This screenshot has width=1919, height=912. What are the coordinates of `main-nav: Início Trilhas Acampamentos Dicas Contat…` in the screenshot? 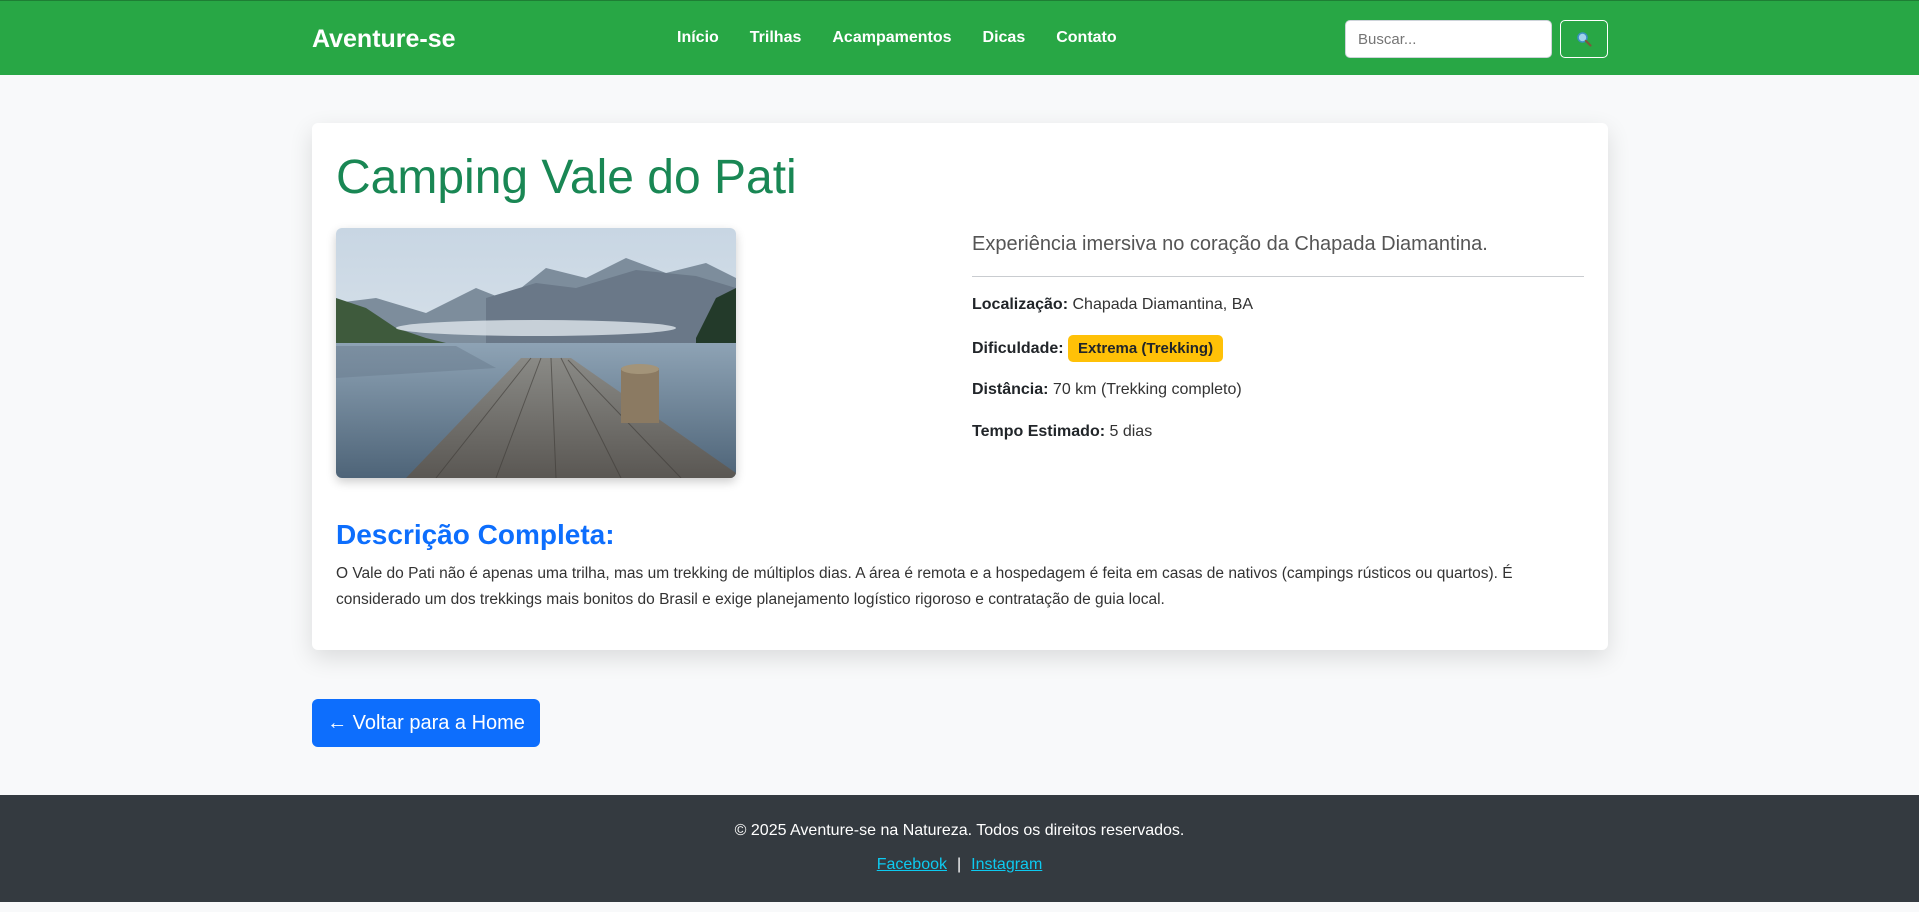 It's located at (912, 38).